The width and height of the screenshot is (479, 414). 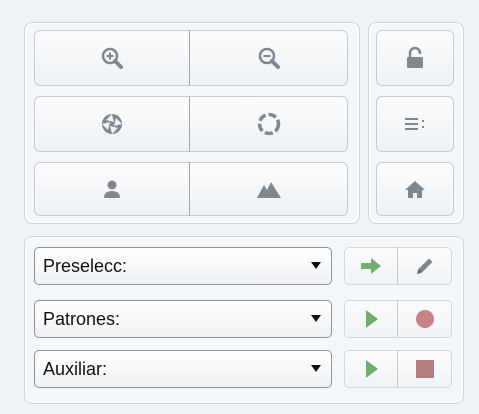 I want to click on edit-preselection-button, so click(x=425, y=266).